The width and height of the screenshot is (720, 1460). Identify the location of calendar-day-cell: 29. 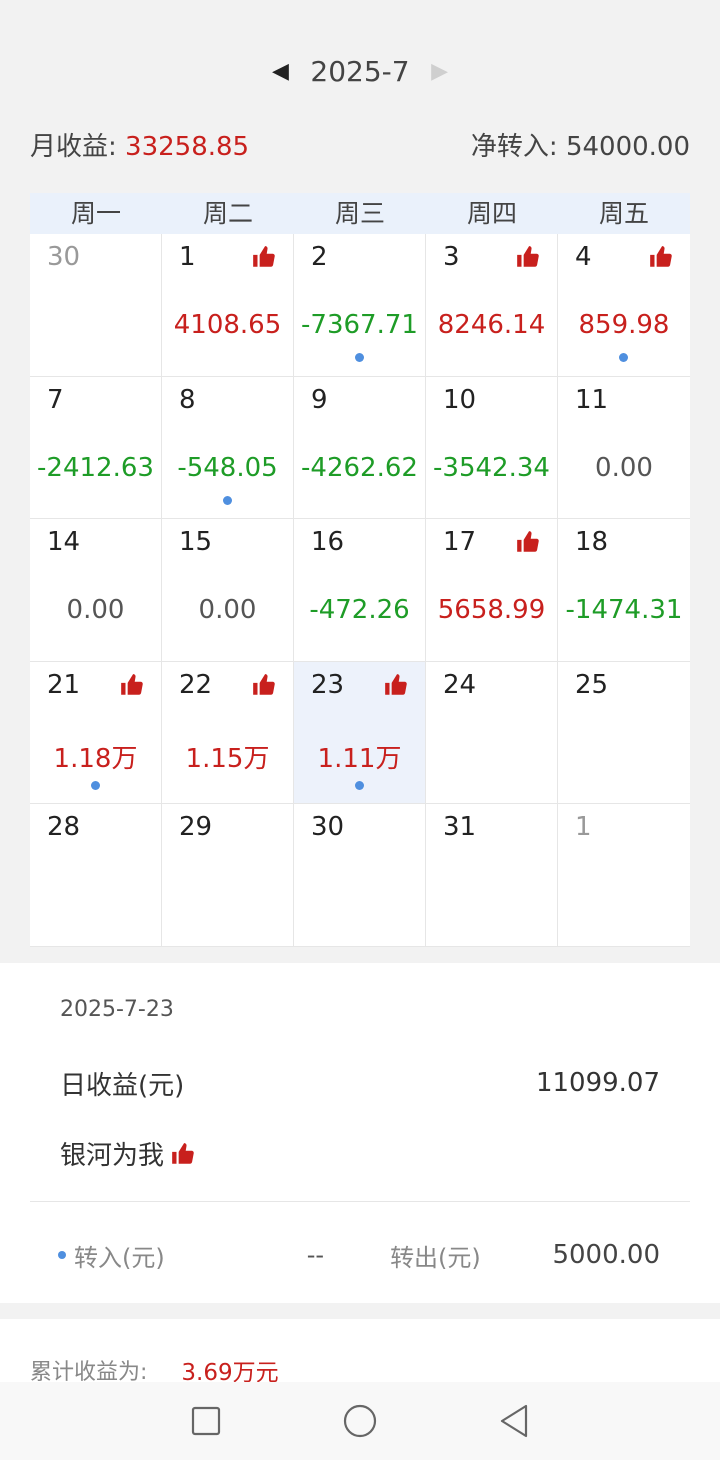
(228, 875).